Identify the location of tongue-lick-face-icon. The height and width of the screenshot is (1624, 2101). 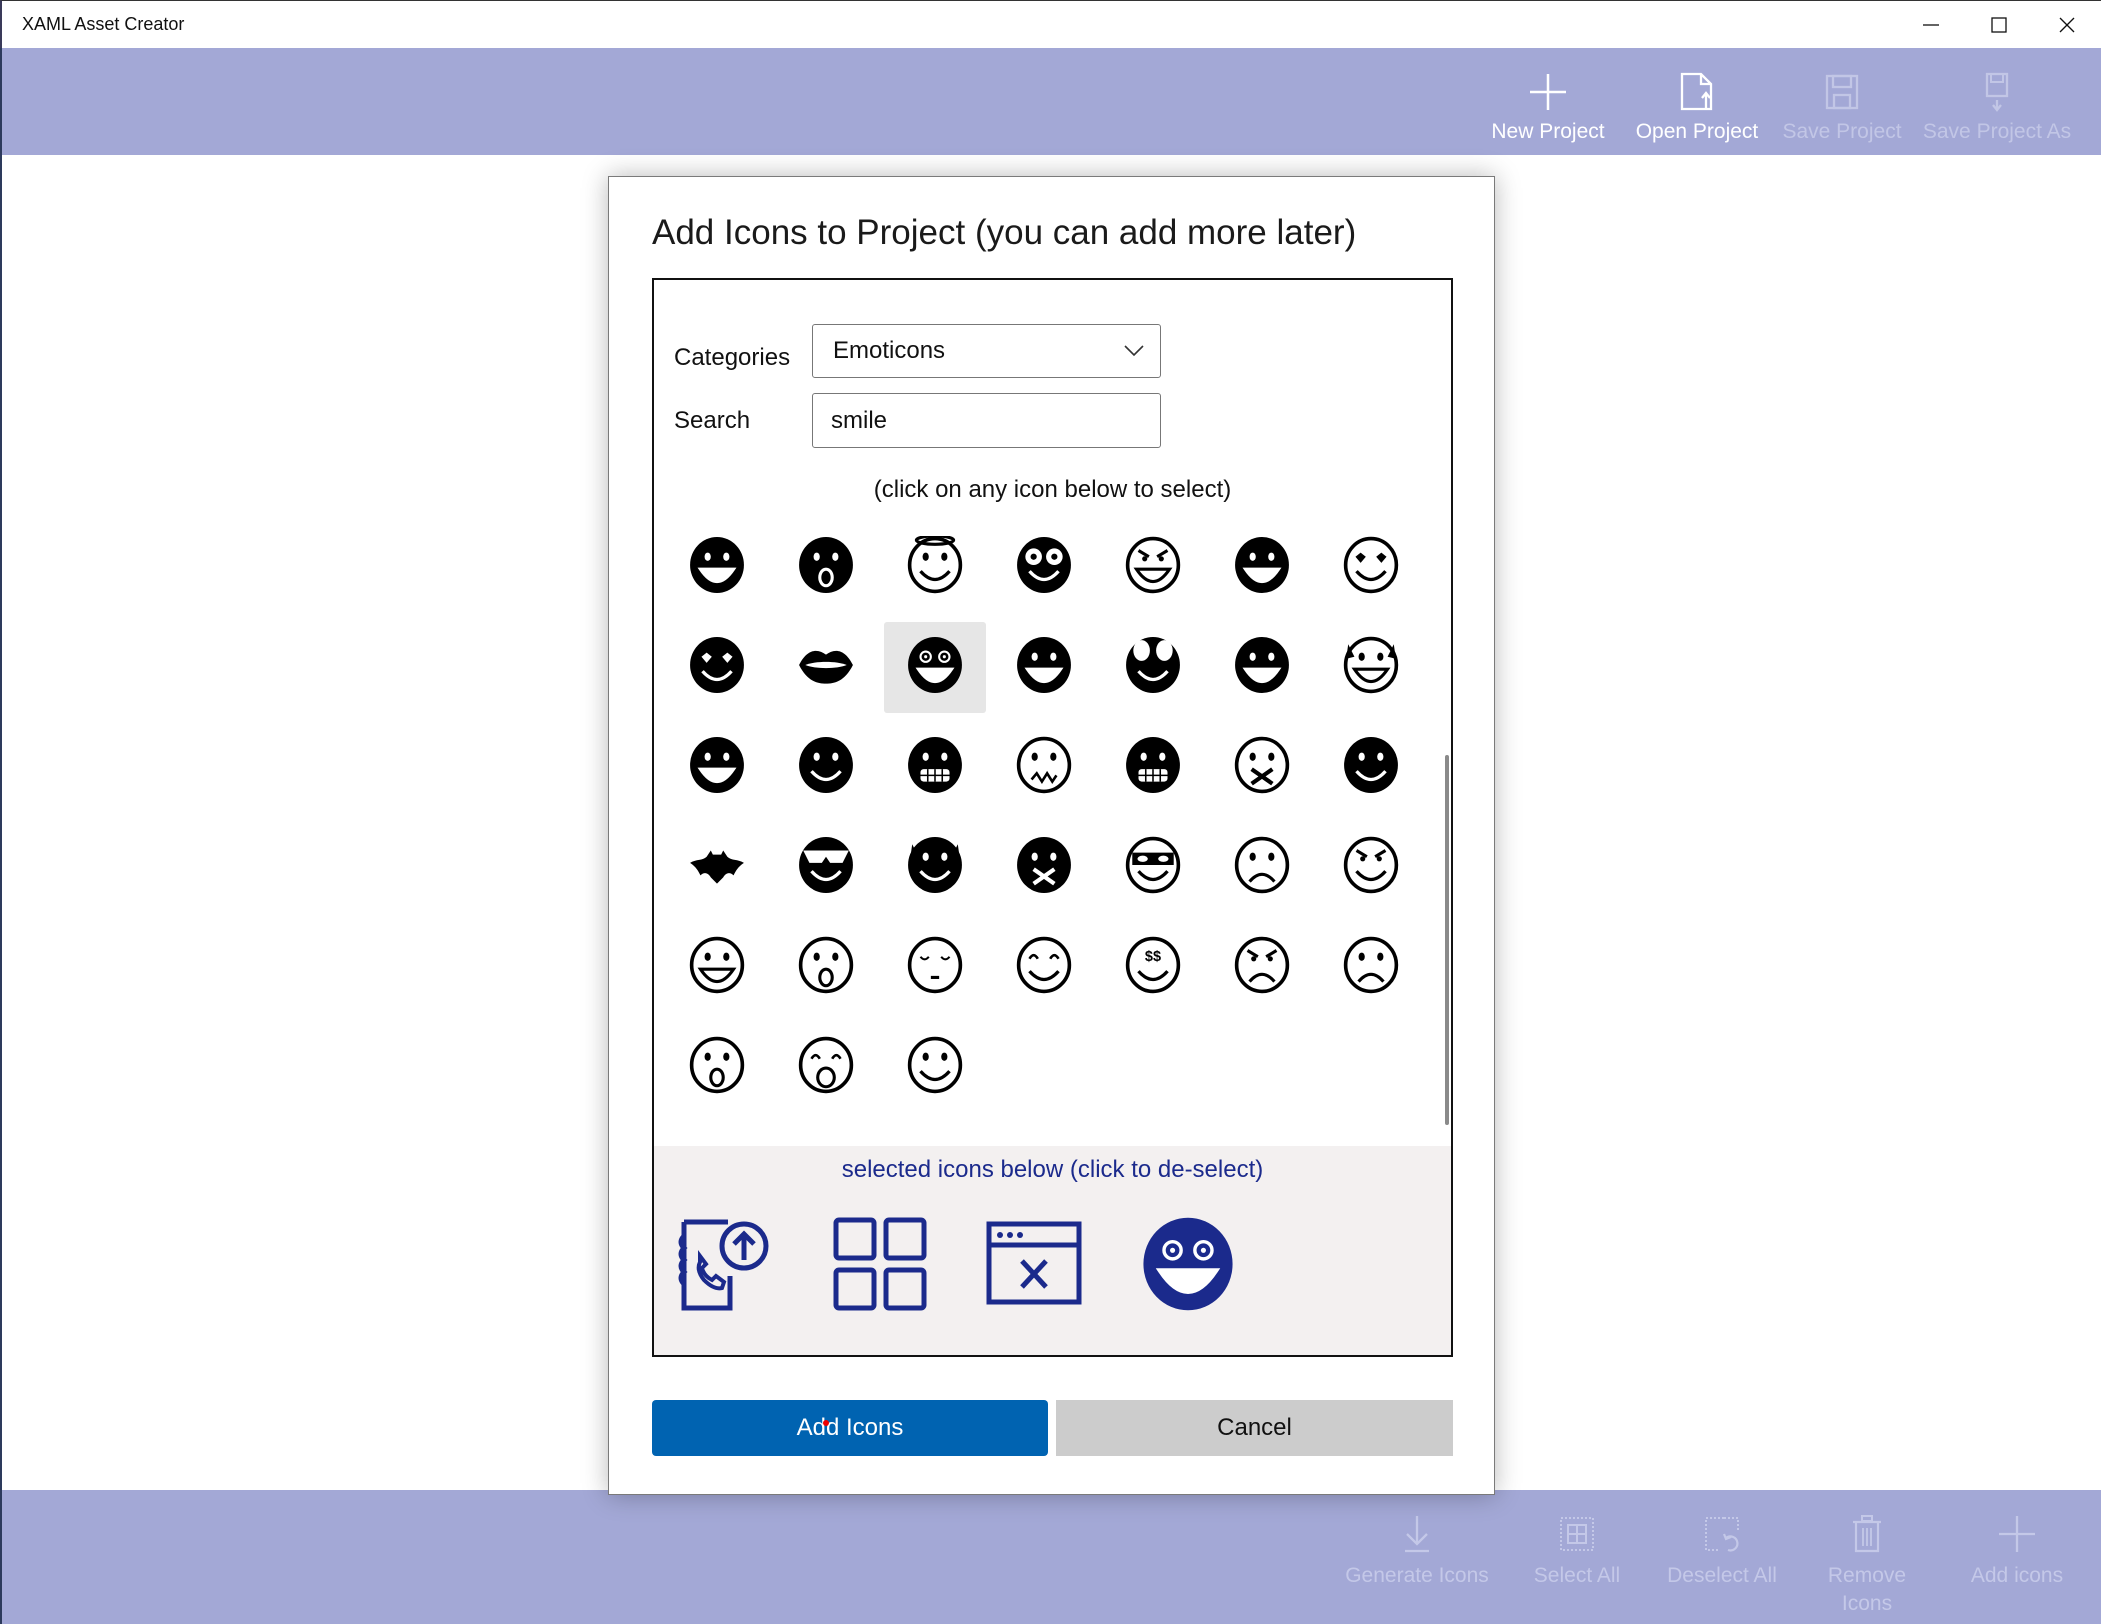
(1262, 567).